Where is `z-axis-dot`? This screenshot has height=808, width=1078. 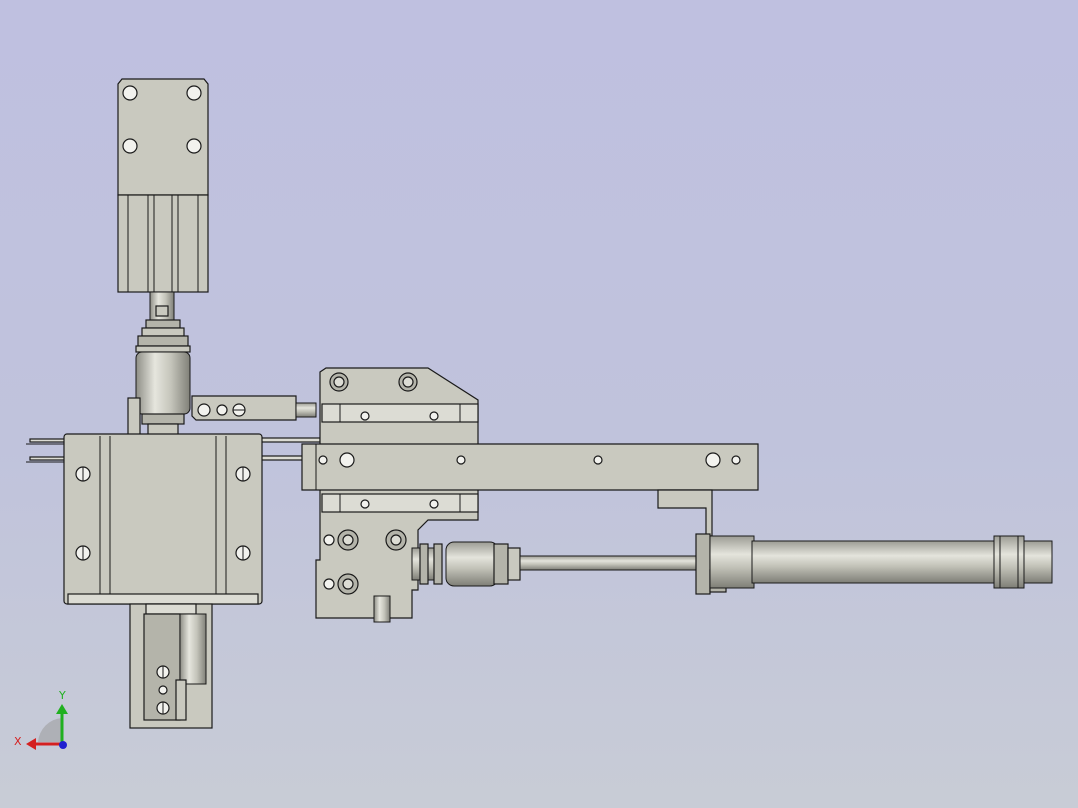
z-axis-dot is located at coordinates (63, 745).